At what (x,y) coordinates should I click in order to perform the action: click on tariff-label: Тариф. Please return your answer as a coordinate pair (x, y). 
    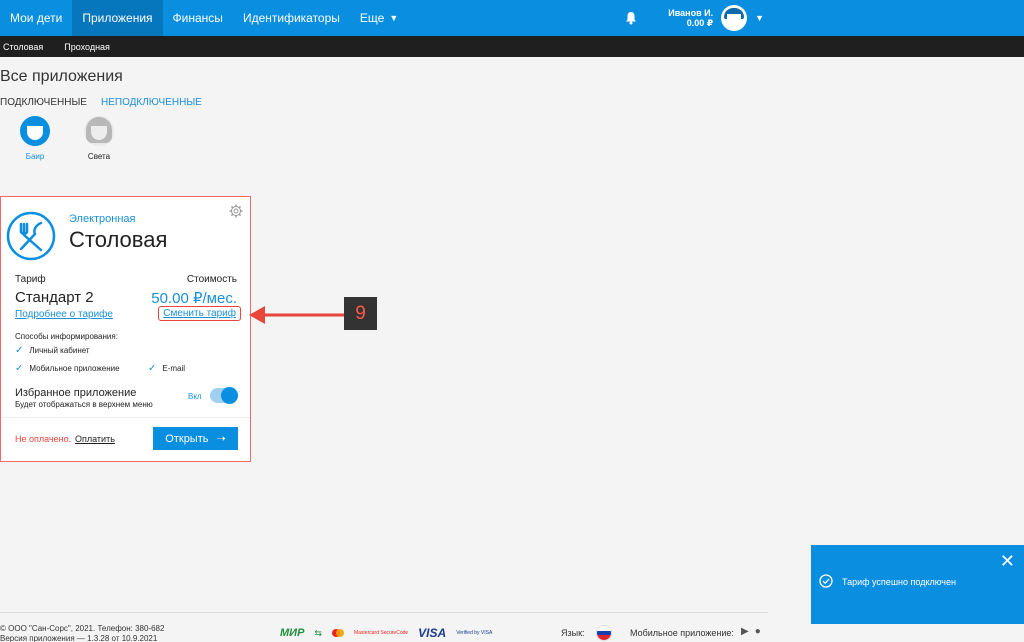
    Looking at the image, I should click on (30, 279).